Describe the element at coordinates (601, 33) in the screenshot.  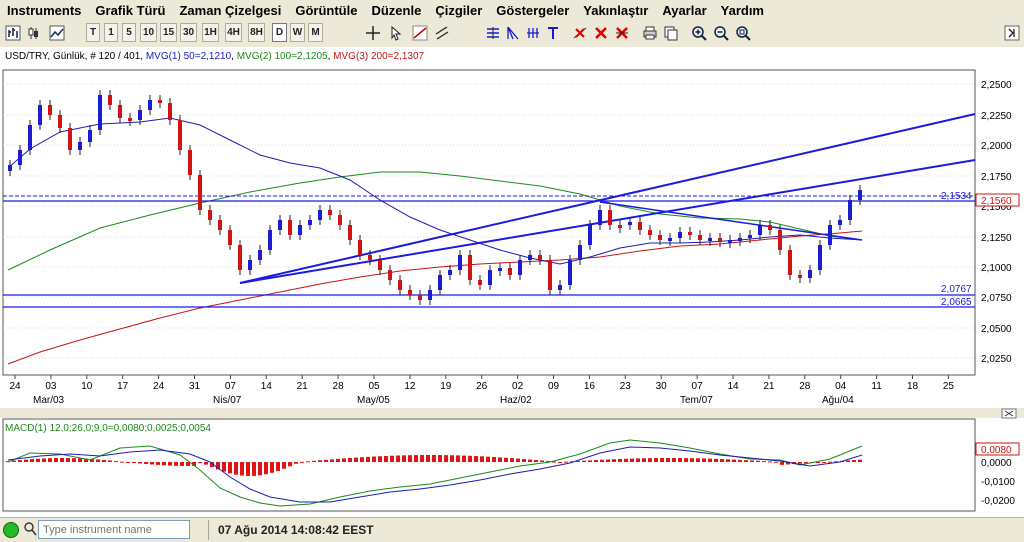
I see `delete-icon` at that location.